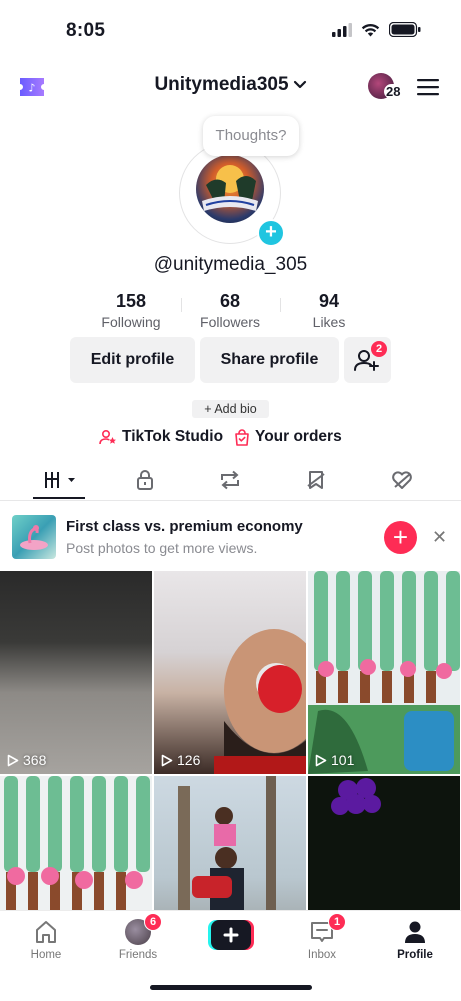  Describe the element at coordinates (439, 537) in the screenshot. I see `close-icon: ✕` at that location.